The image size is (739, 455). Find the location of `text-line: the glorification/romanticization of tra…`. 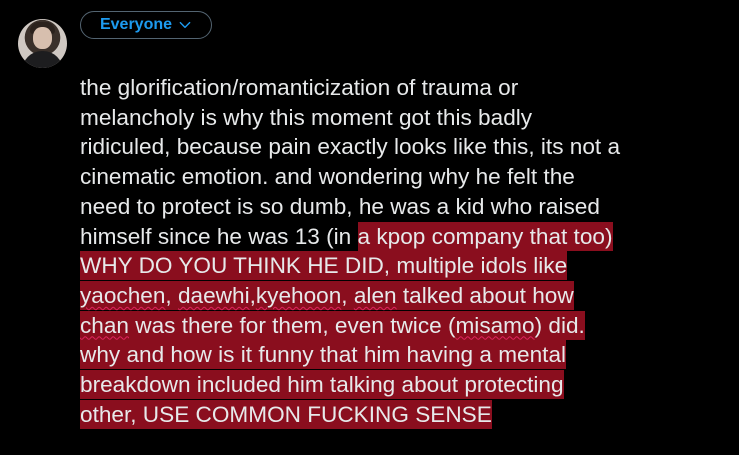

text-line: the glorification/romanticization of tra… is located at coordinates (299, 87).